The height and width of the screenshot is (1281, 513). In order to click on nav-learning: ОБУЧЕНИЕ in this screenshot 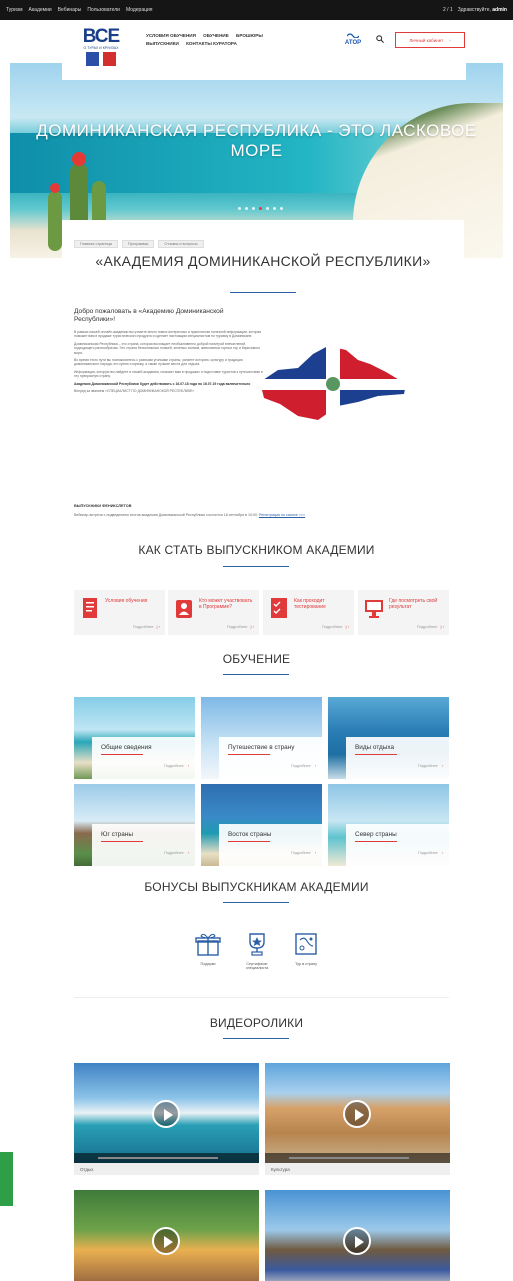, I will do `click(216, 36)`.